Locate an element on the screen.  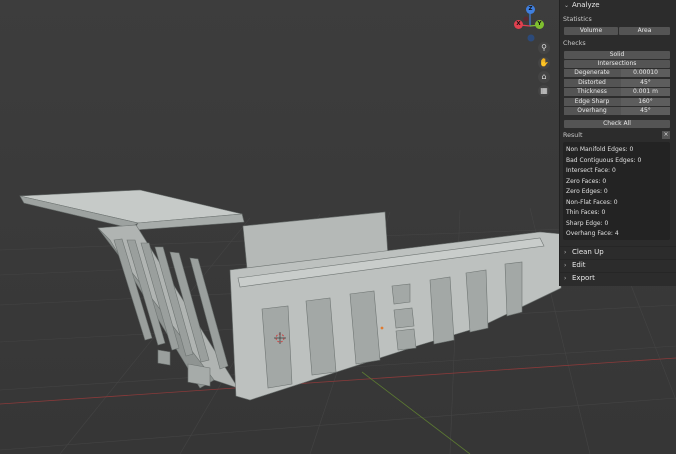
list-item: Zero Faces: 0 is located at coordinates (586, 181).